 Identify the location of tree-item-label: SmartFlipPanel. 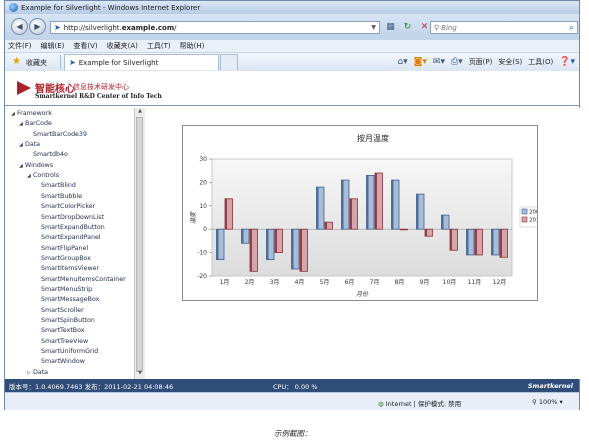
(65, 248).